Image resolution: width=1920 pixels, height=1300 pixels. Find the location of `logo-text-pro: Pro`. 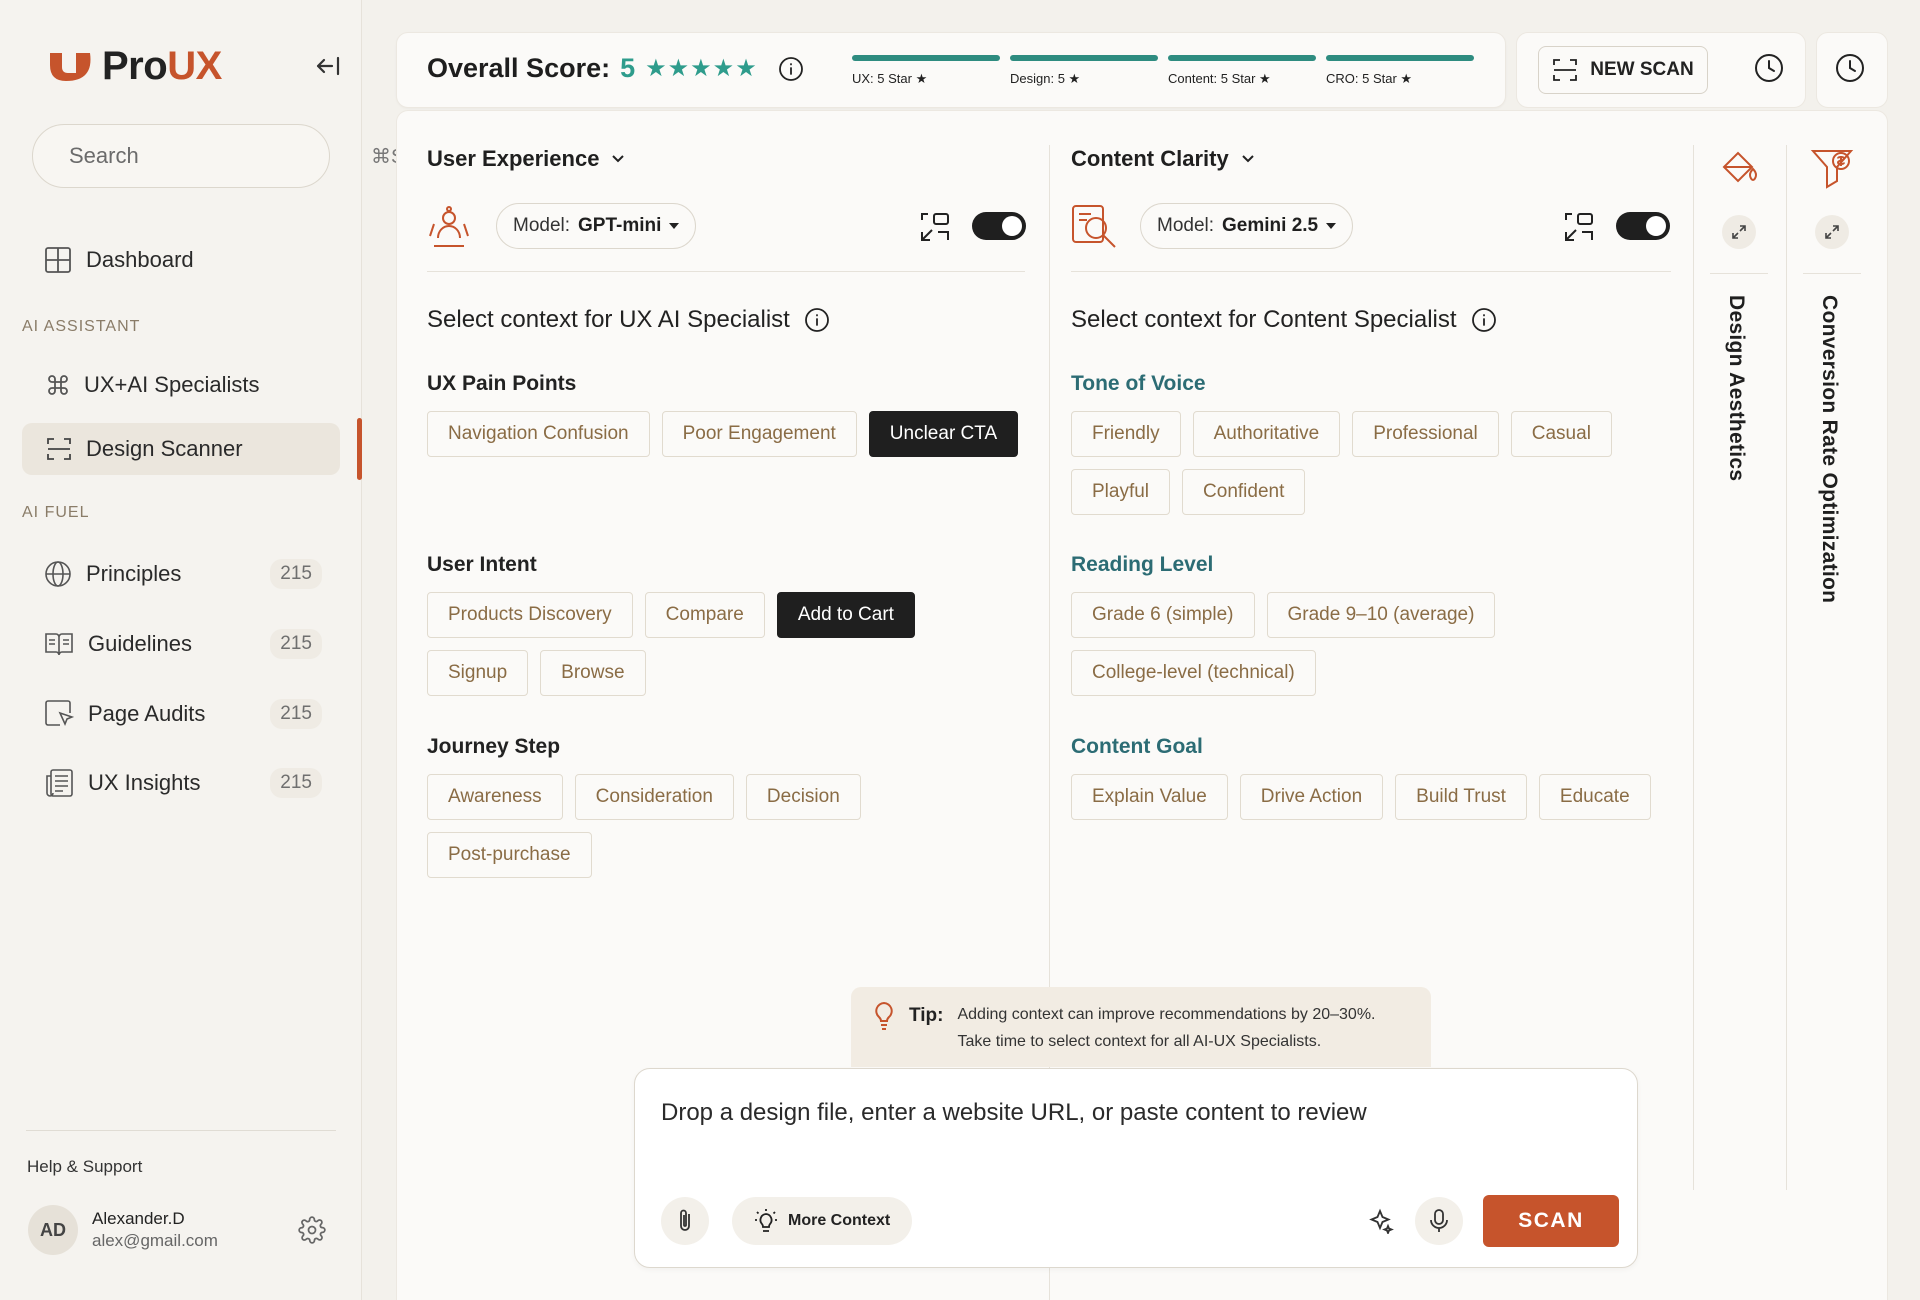

logo-text-pro: Pro is located at coordinates (135, 66).